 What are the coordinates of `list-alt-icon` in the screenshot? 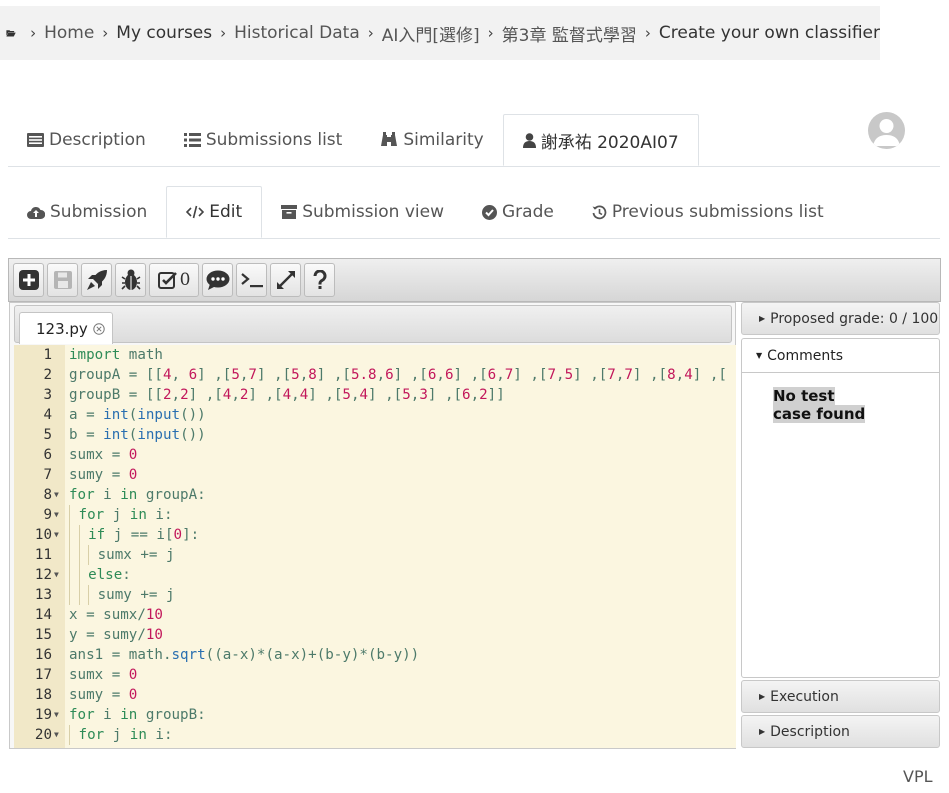 It's located at (35, 140).